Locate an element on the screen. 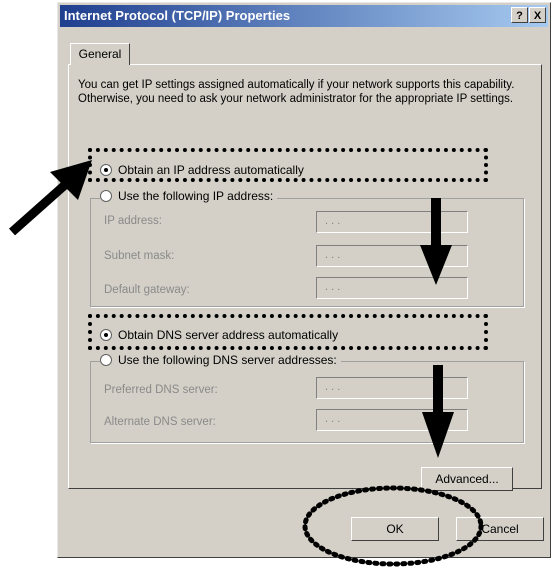 The image size is (554, 574). ok-highlight-ellipse is located at coordinates (393, 526).